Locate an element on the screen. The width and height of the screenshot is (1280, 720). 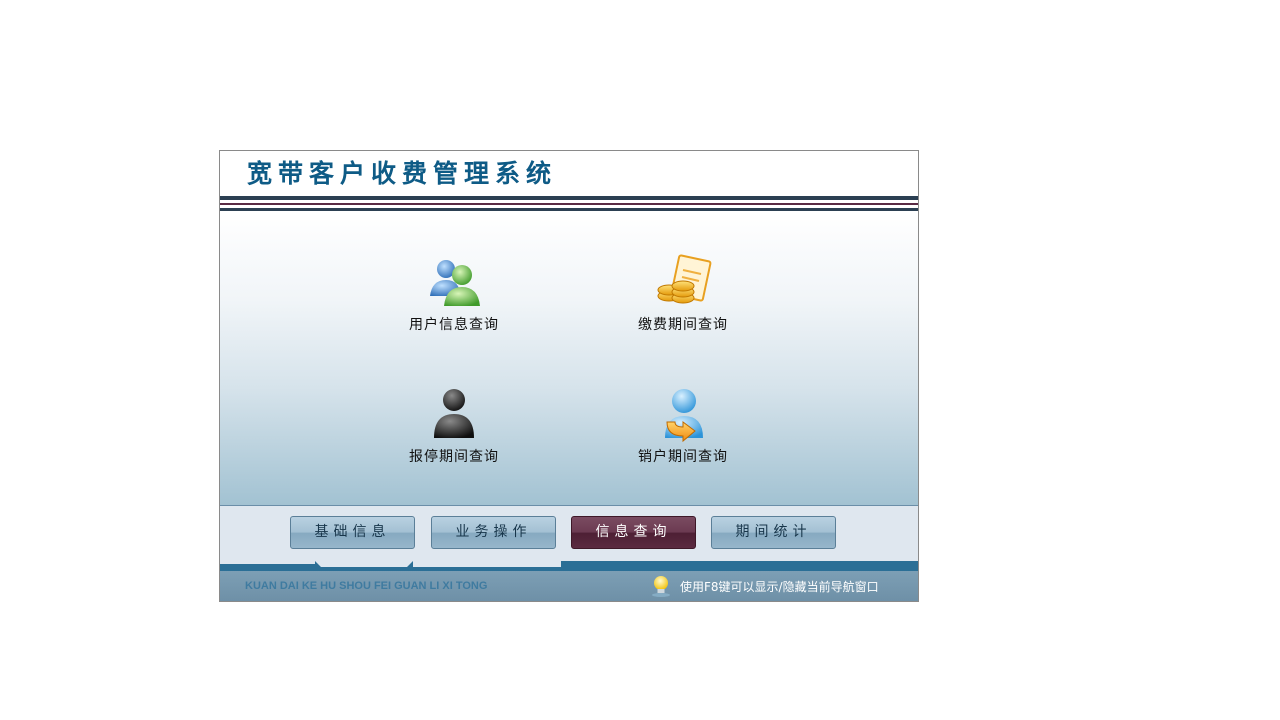
footer-tip: 使用F8键可以显示/隐藏当前导航窗口 is located at coordinates (779, 587).